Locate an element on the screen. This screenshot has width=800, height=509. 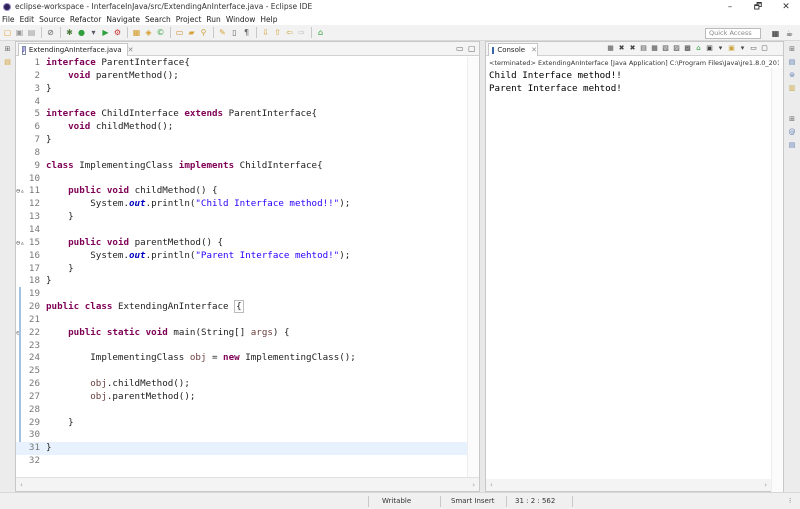
menu-edit: Edit is located at coordinates (27, 19).